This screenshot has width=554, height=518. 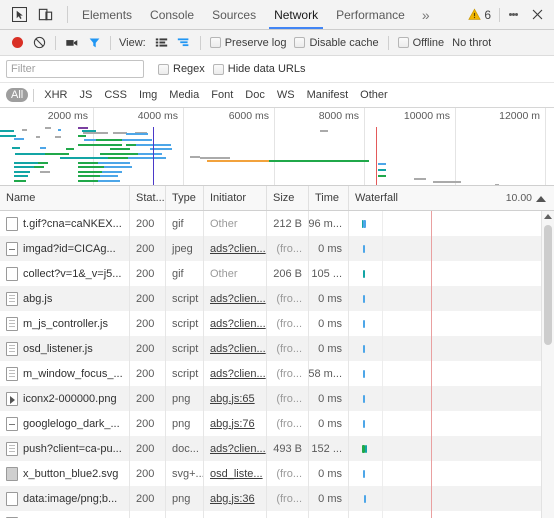 What do you see at coordinates (184, 95) in the screenshot?
I see `type-filter-media: Media` at bounding box center [184, 95].